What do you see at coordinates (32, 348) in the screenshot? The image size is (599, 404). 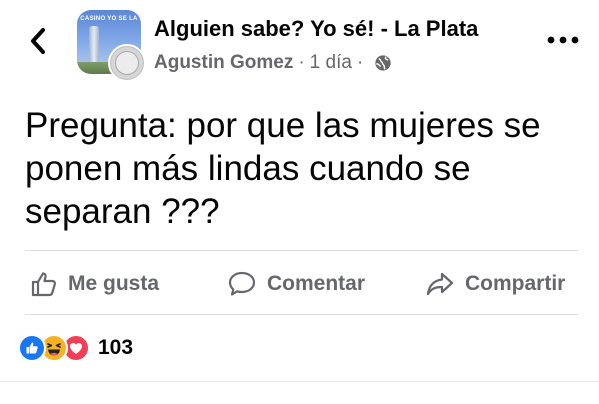 I see `like-icon` at bounding box center [32, 348].